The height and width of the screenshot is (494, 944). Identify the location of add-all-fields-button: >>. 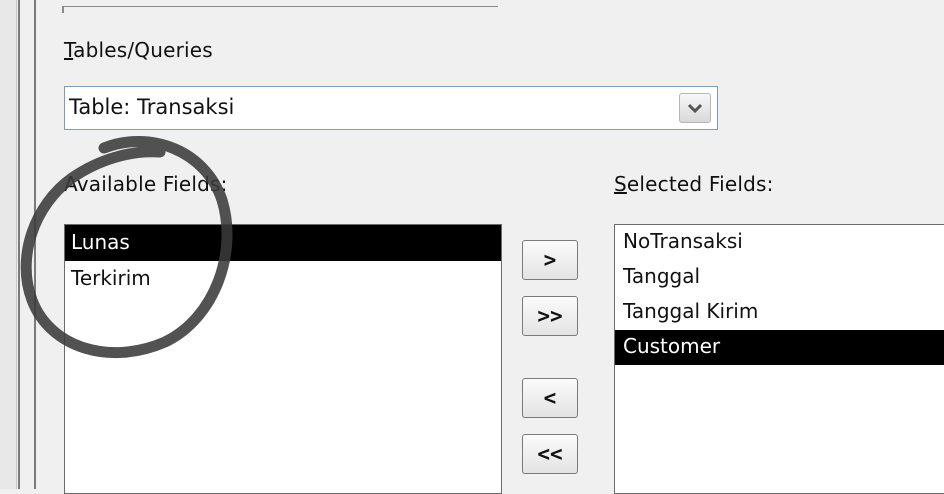
(550, 316).